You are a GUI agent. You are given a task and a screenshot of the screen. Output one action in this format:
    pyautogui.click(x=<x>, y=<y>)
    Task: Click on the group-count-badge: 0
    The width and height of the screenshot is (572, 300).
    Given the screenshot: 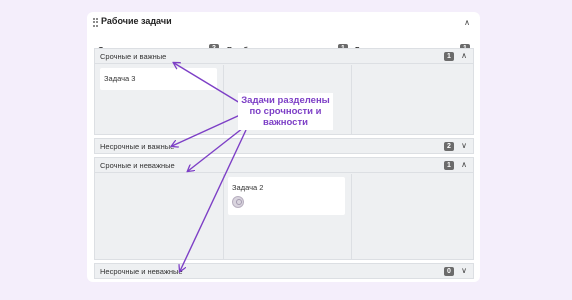 What is the action you would take?
    pyautogui.click(x=449, y=271)
    